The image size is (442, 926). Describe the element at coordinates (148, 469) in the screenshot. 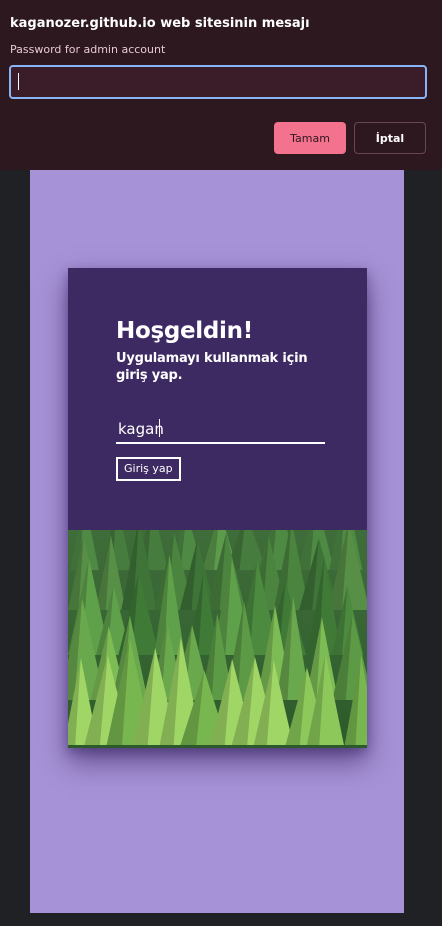

I see `login-button: Giriş yap` at that location.